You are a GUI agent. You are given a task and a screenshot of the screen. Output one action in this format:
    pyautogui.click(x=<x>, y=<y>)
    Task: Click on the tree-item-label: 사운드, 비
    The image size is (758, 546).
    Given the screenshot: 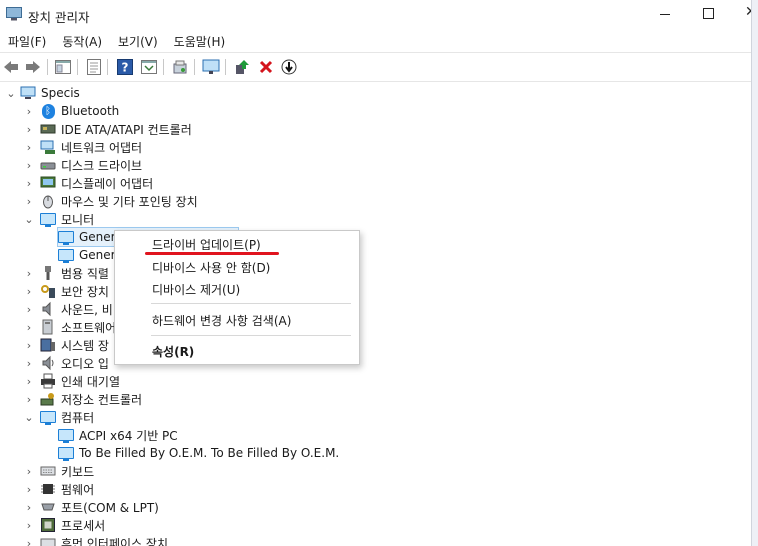 What is the action you would take?
    pyautogui.click(x=87, y=309)
    